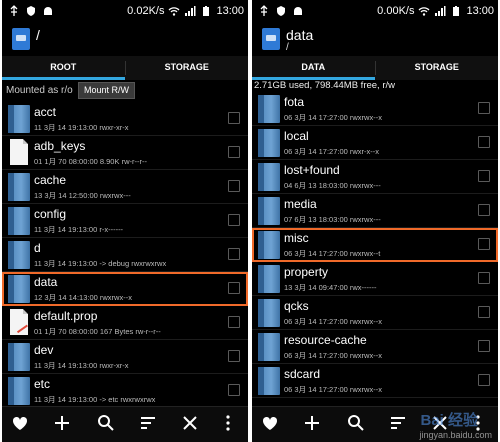  I want to click on watermark-logo: Bai 经验, so click(449, 420).